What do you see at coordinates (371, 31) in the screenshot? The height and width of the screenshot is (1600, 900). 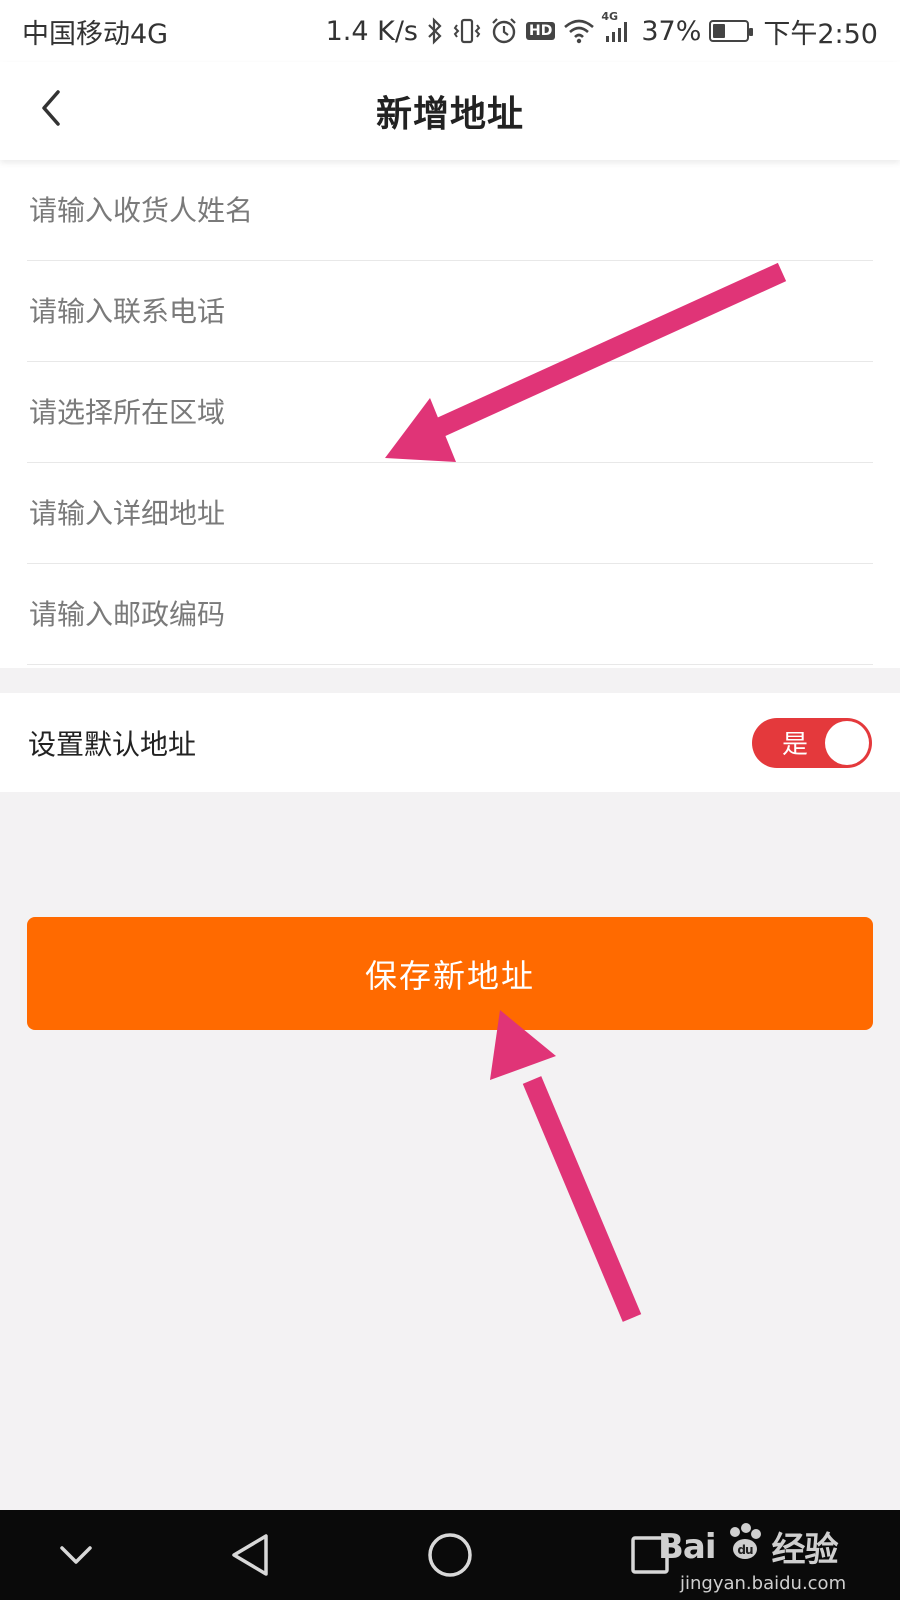 I see `network-speed: 1.4 K/s` at bounding box center [371, 31].